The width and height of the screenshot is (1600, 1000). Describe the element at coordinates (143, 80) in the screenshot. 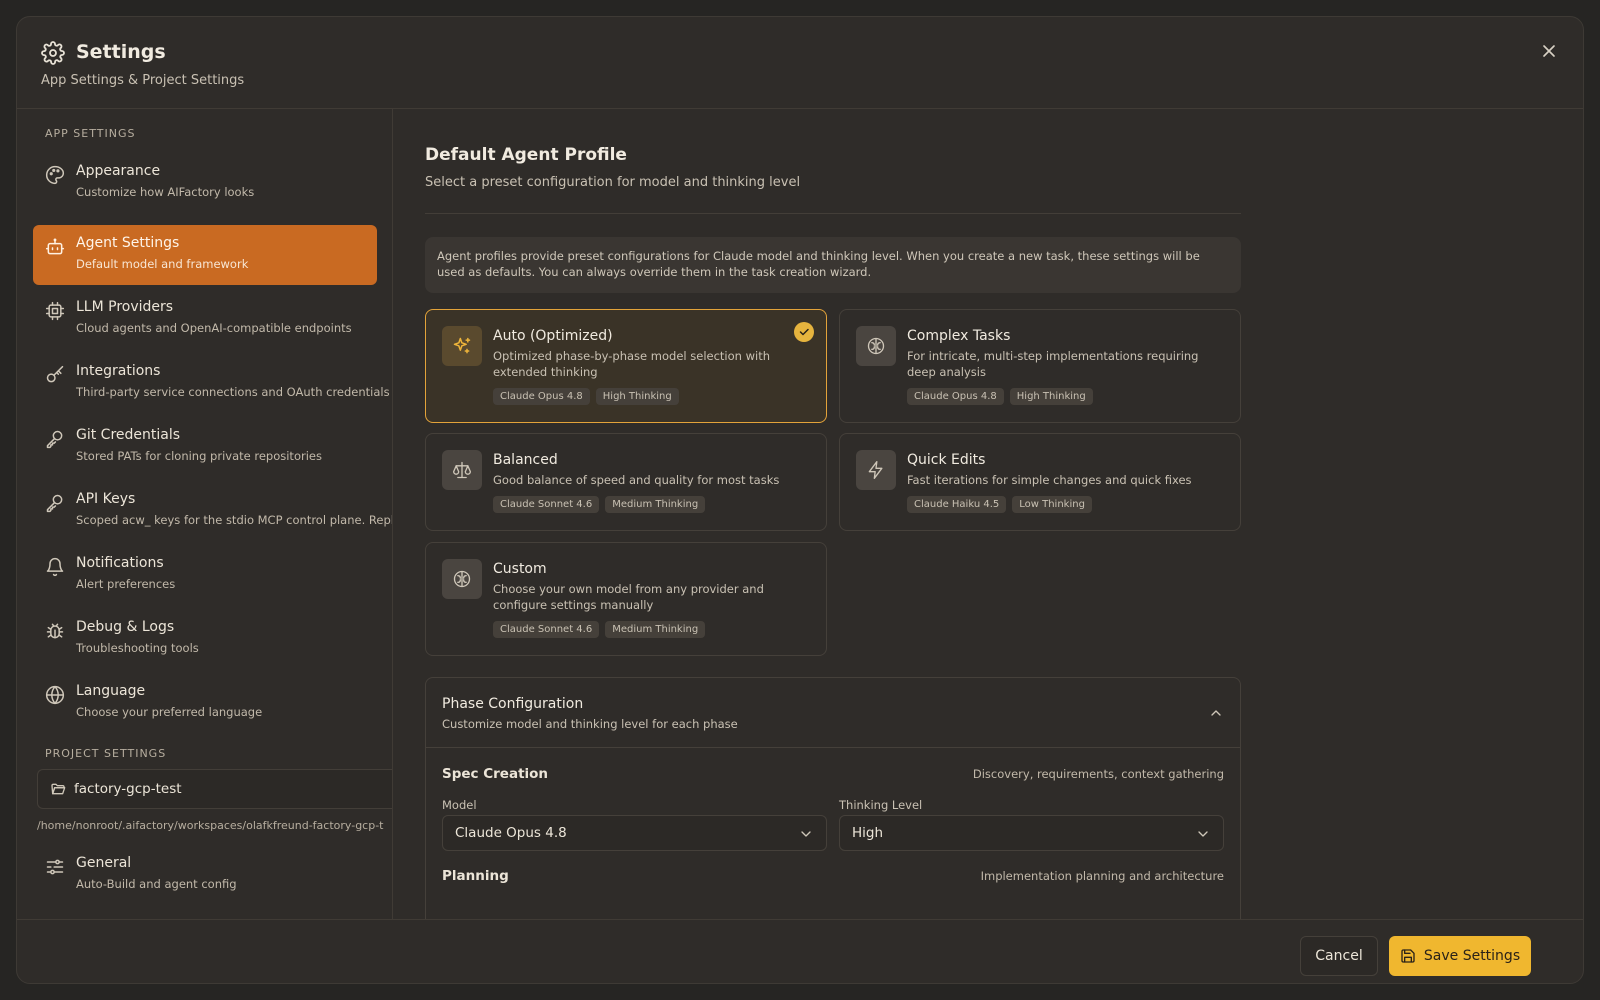

I see `dialog-subtitle: App Settings & Project Settings` at that location.